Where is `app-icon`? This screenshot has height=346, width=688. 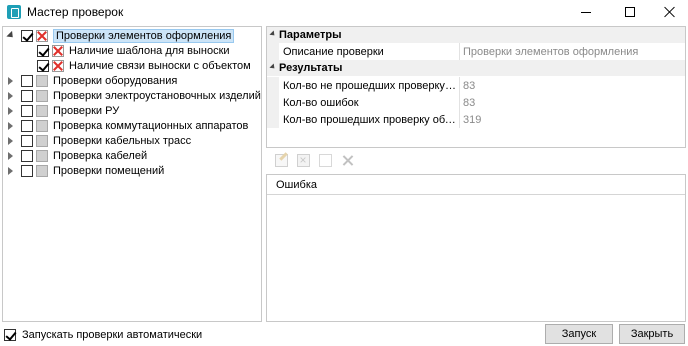
app-icon is located at coordinates (14, 12).